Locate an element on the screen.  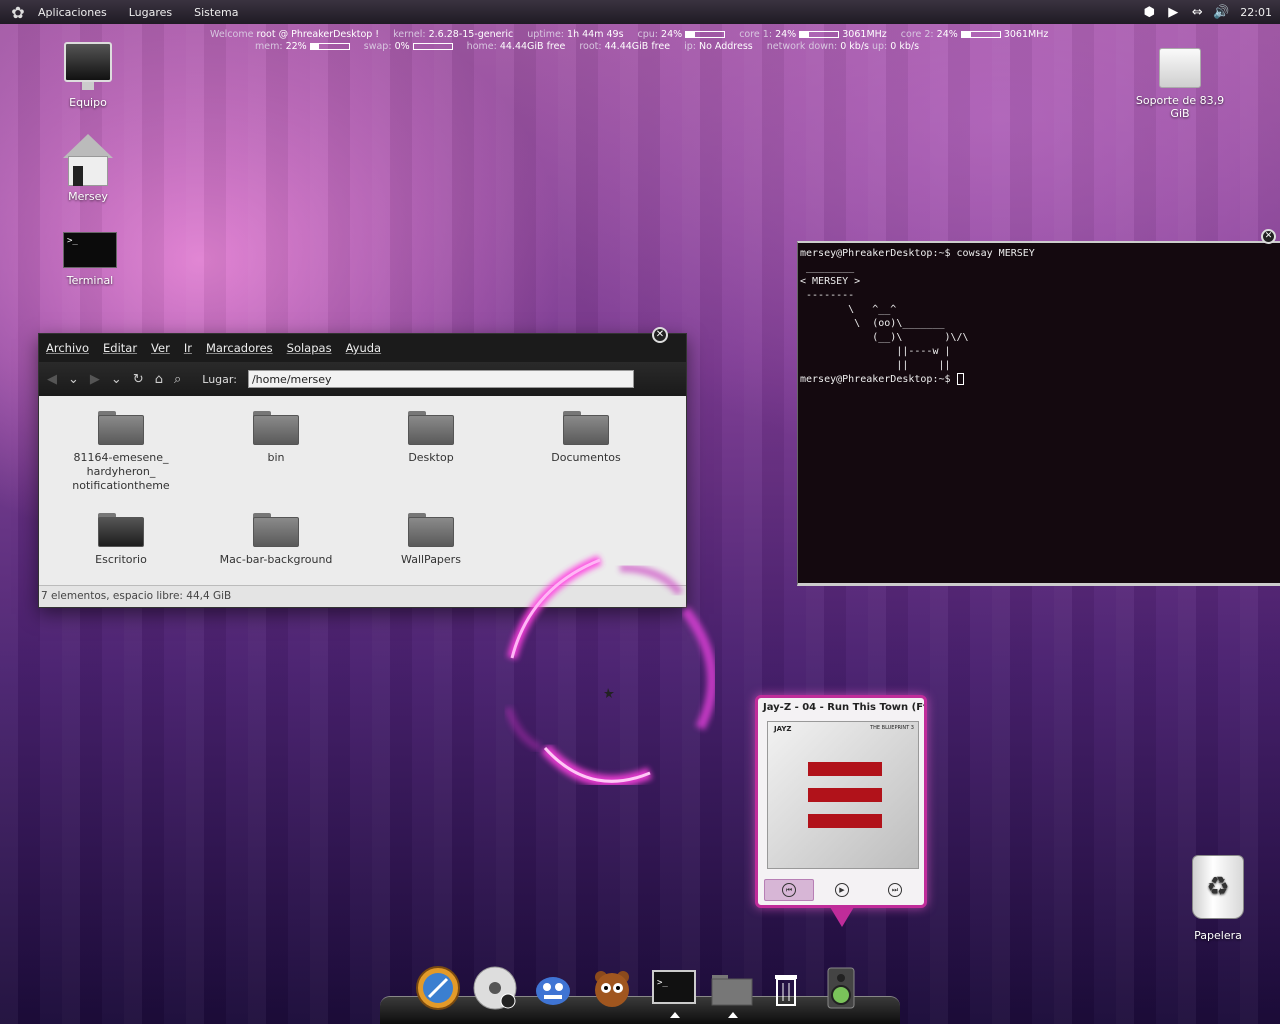
back-dropdown-icon: ⌄ is located at coordinates (73, 379).